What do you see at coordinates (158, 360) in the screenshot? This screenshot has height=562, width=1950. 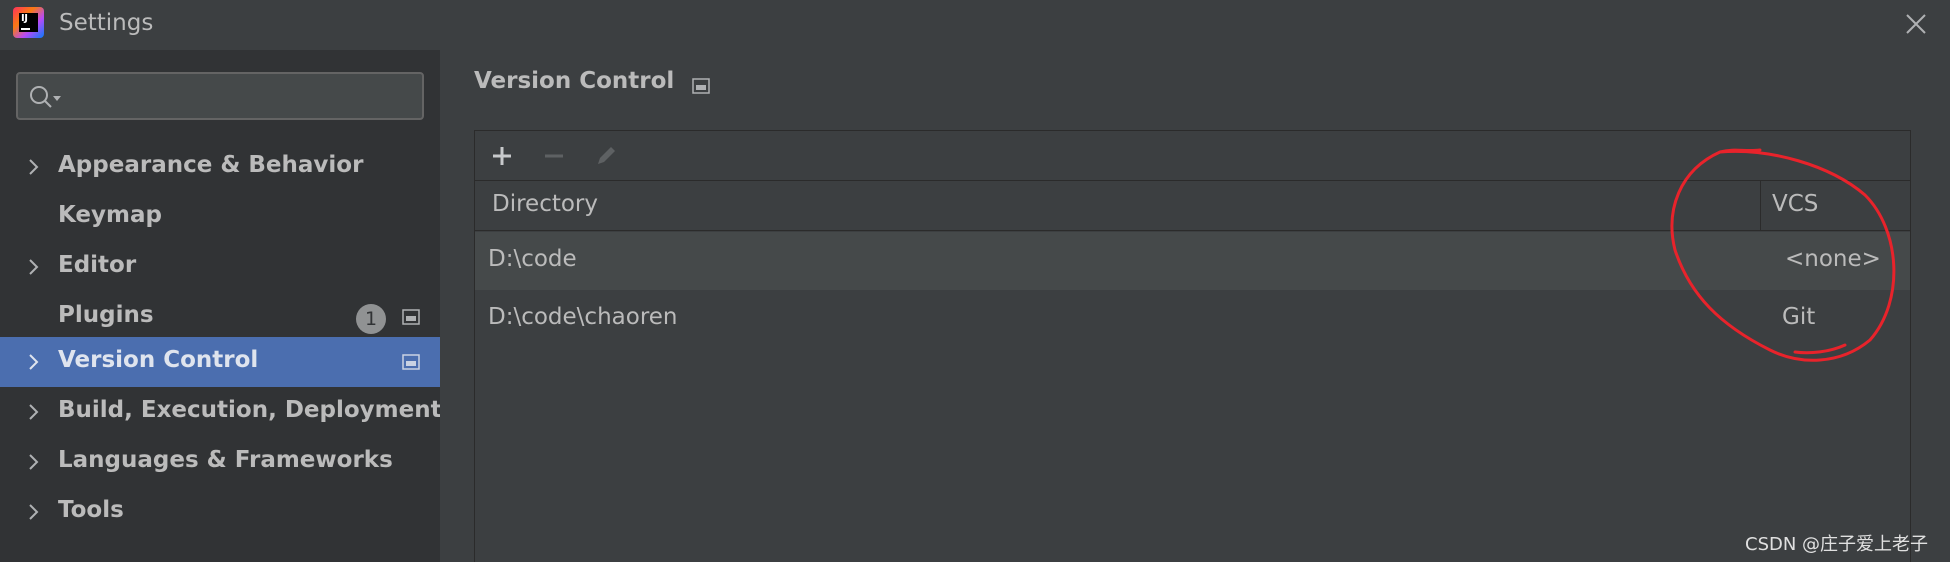 I see `sidebar-item-label: Version Control` at bounding box center [158, 360].